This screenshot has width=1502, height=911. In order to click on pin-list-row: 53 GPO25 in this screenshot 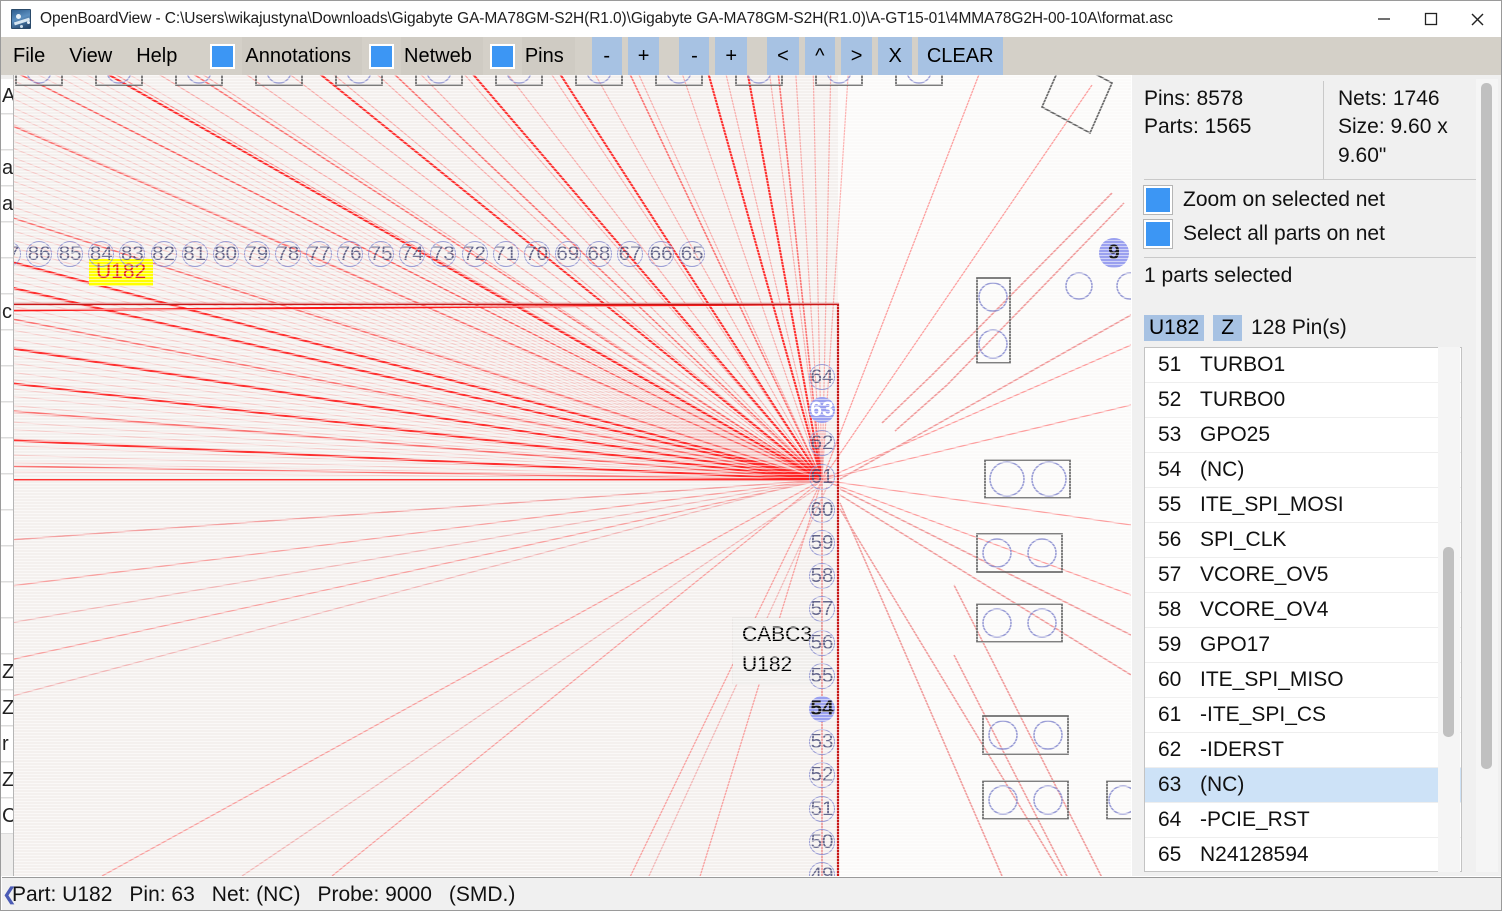, I will do `click(1303, 435)`.